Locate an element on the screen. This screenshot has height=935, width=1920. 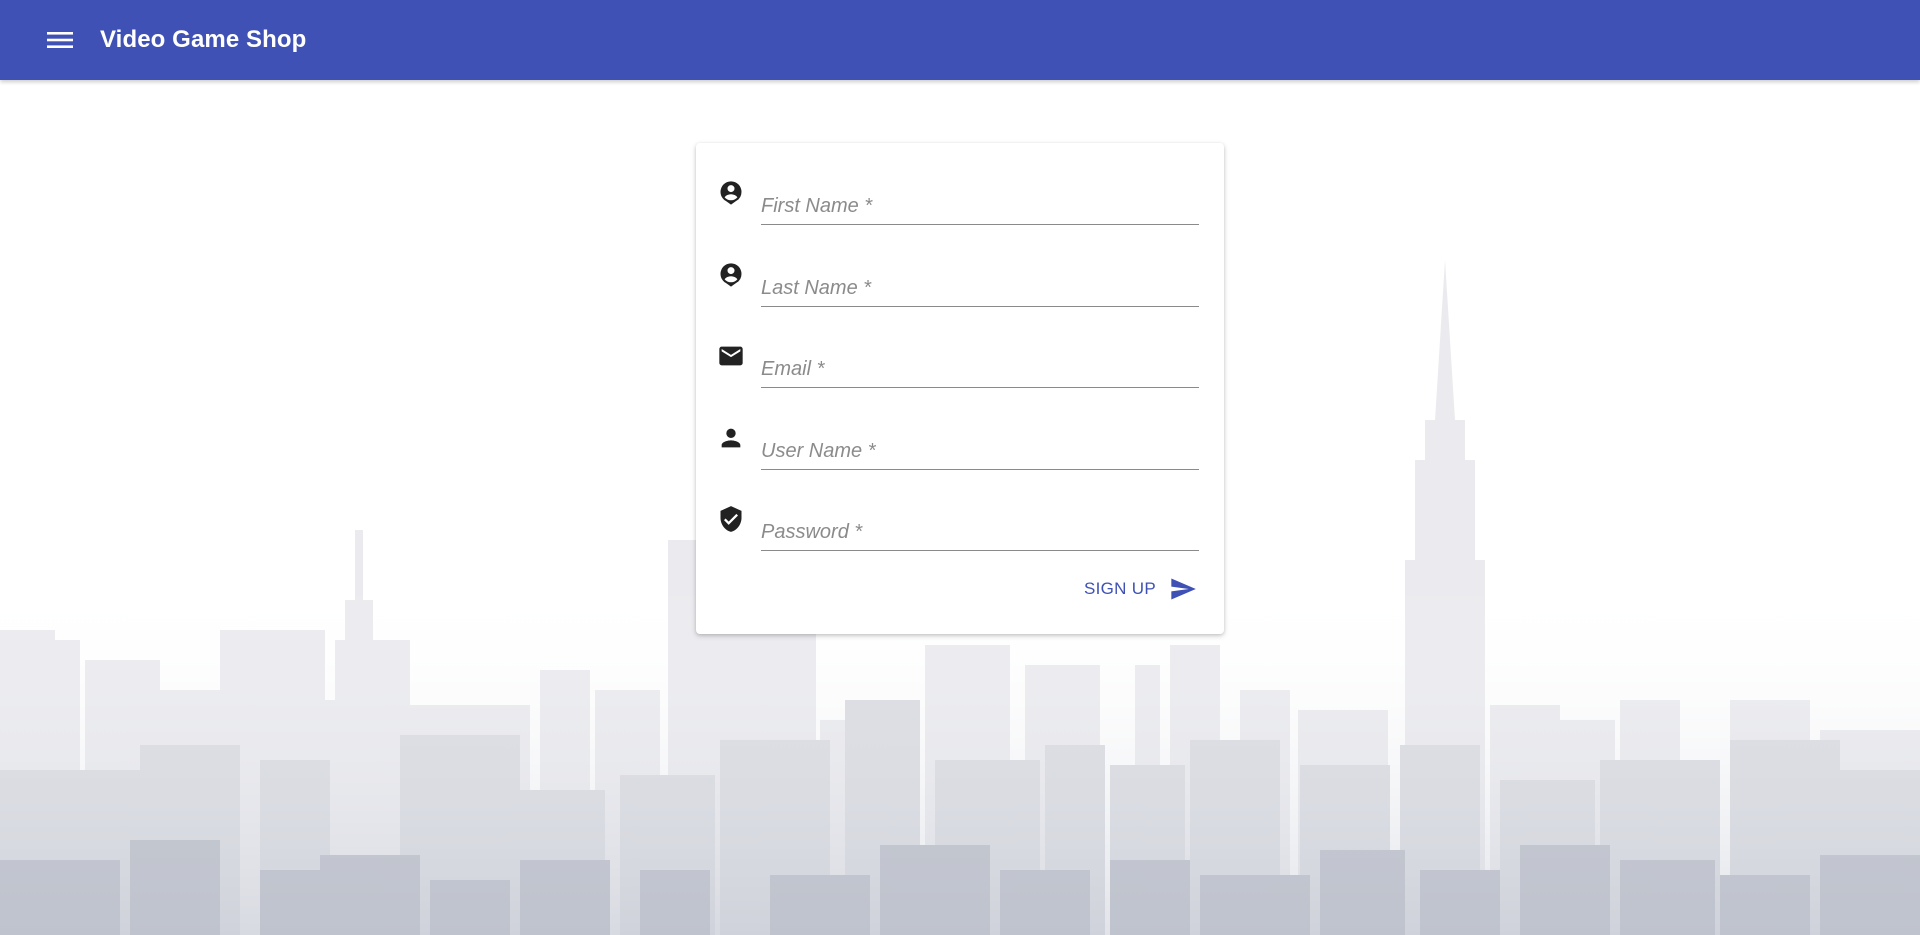
first-name-row is located at coordinates (960, 204).